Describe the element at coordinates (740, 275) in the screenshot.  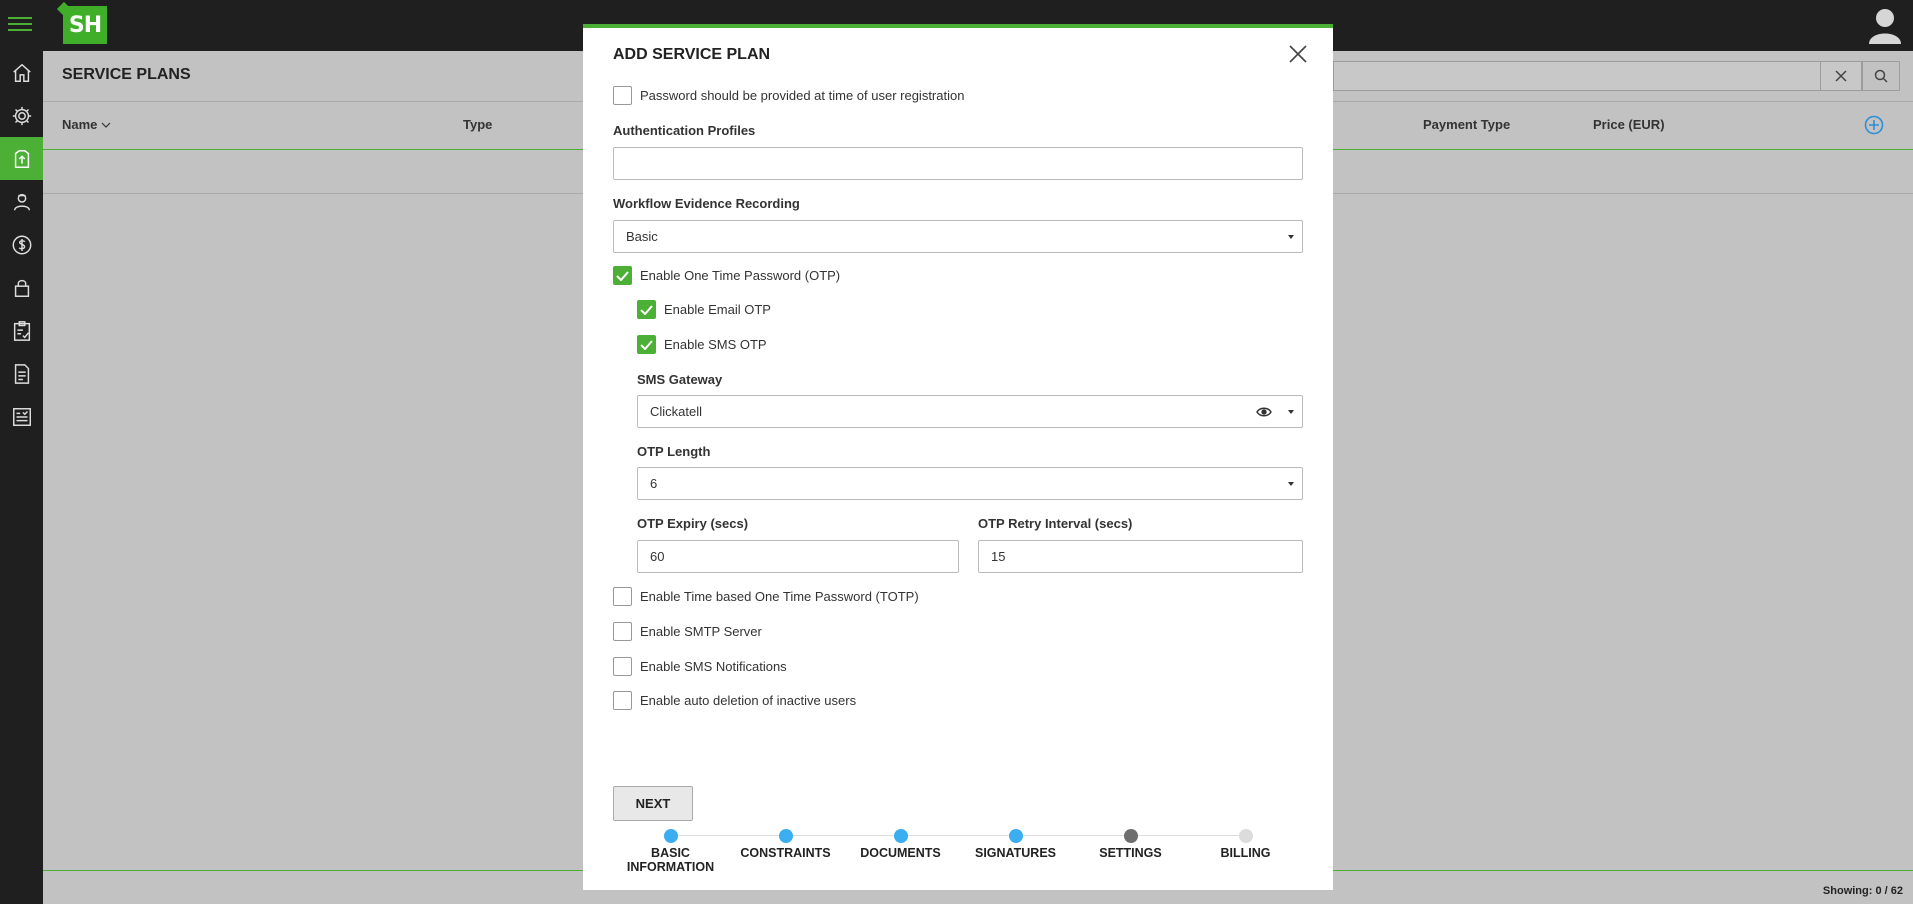
I see `enable-otp-label: Enable One Time Password (OTP)` at that location.